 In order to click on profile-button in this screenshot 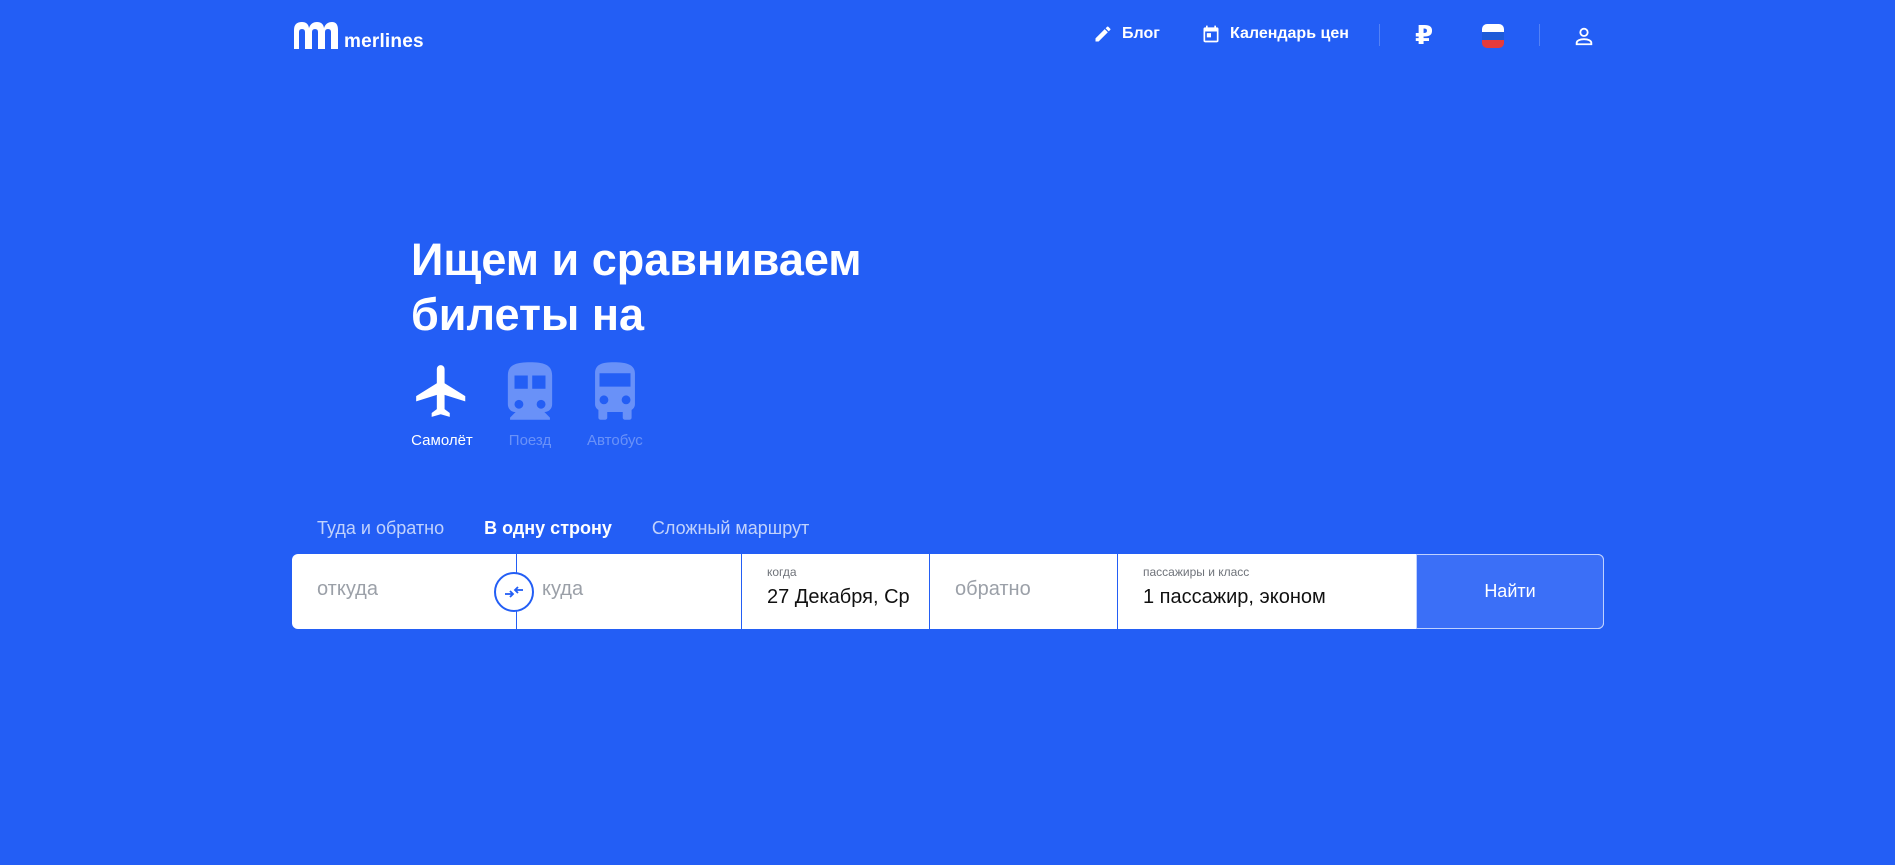, I will do `click(1584, 38)`.